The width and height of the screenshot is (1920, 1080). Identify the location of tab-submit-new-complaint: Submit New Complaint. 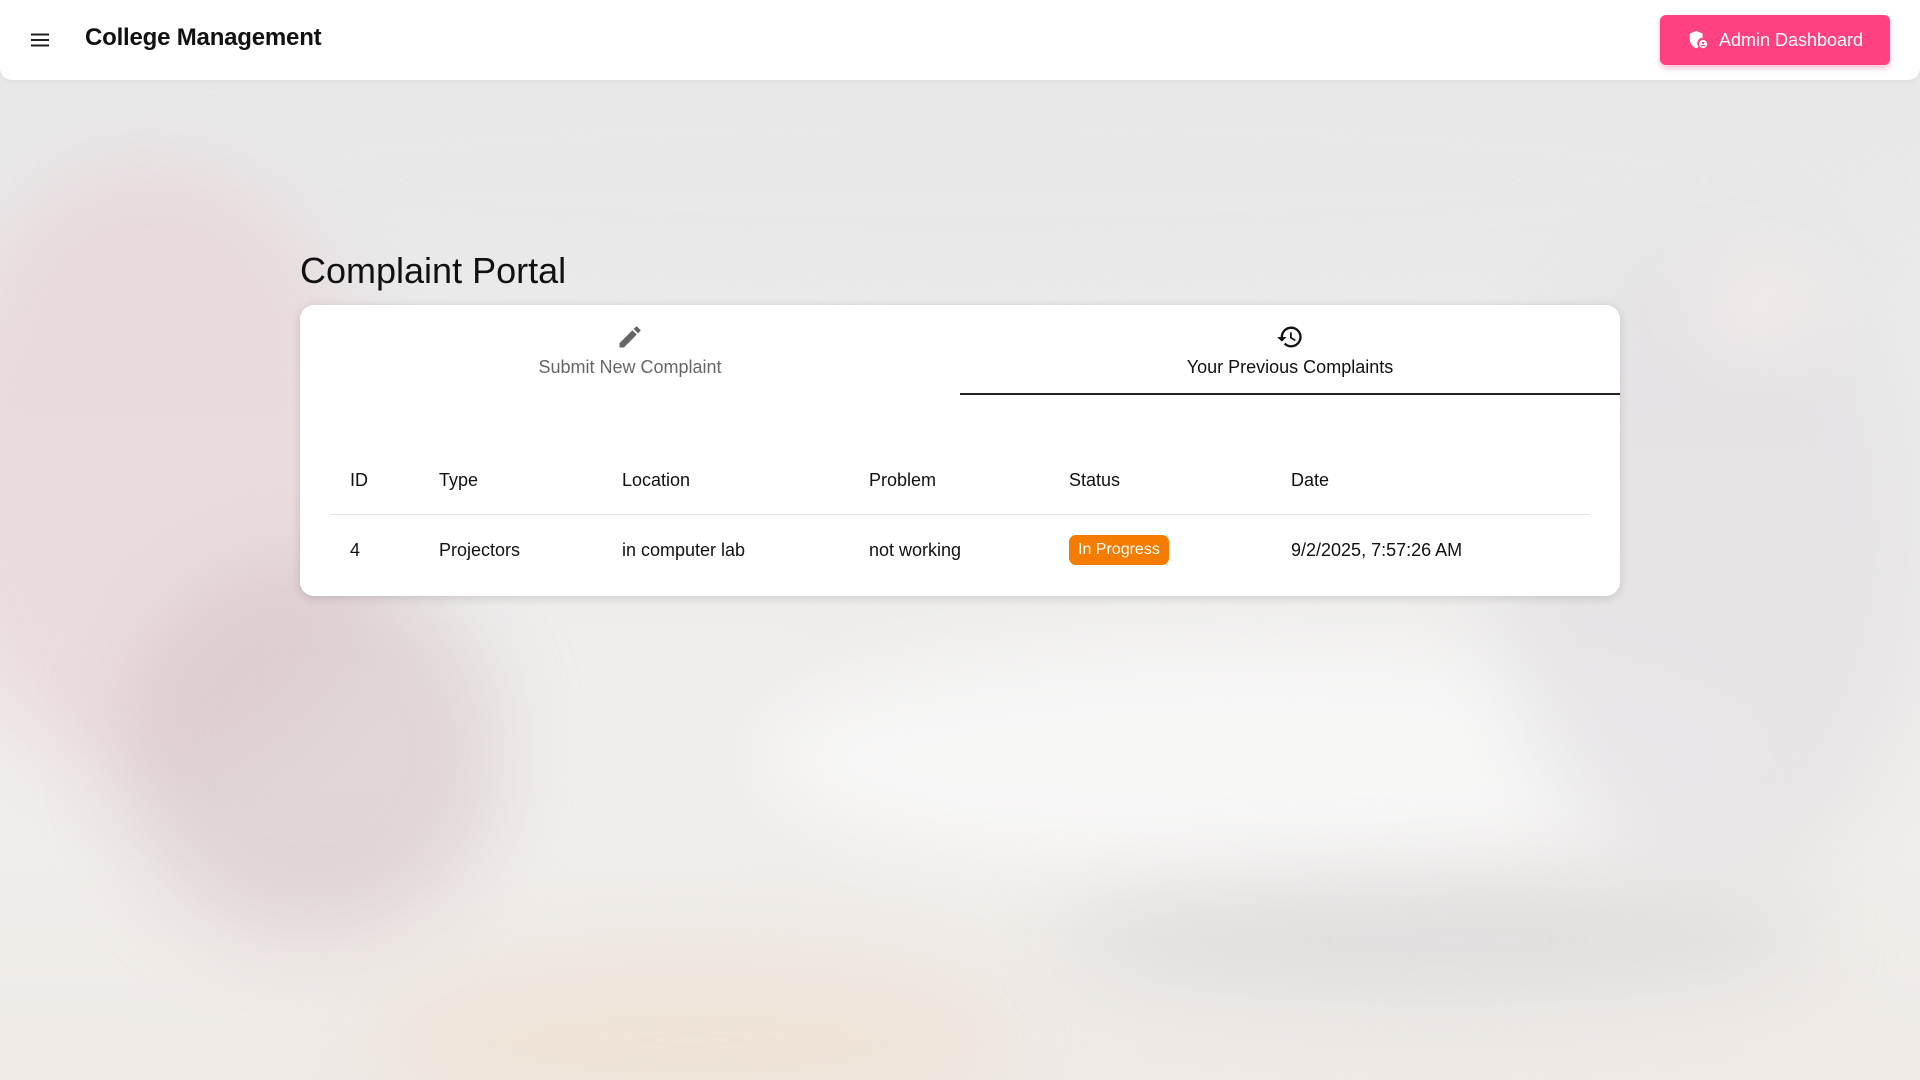
(630, 350).